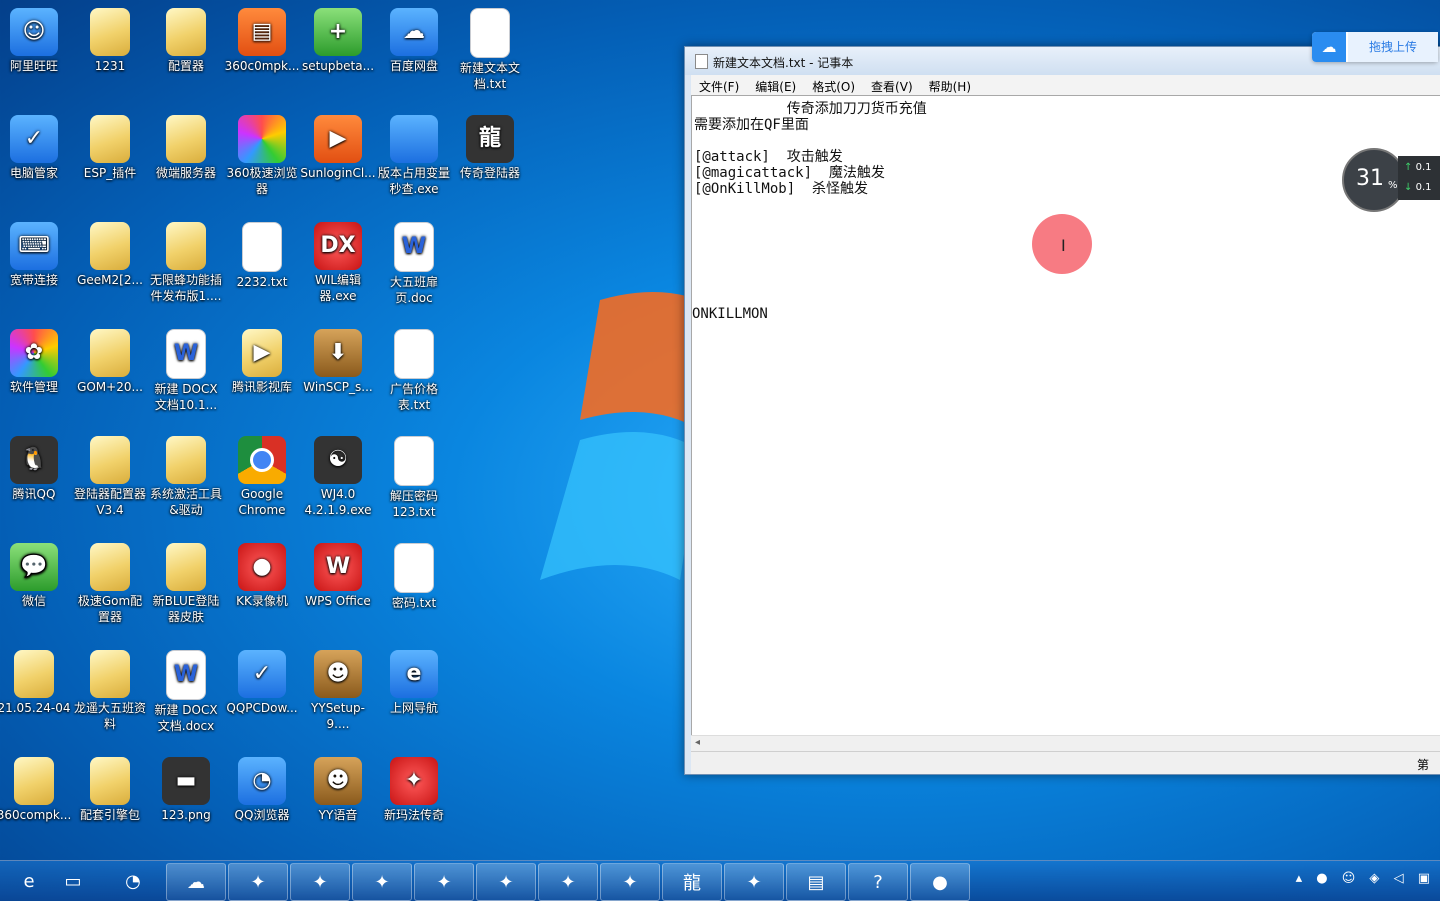 The image size is (1440, 901). Describe the element at coordinates (816, 882) in the screenshot. I see `notepad-taskbar-icon: ▤` at that location.